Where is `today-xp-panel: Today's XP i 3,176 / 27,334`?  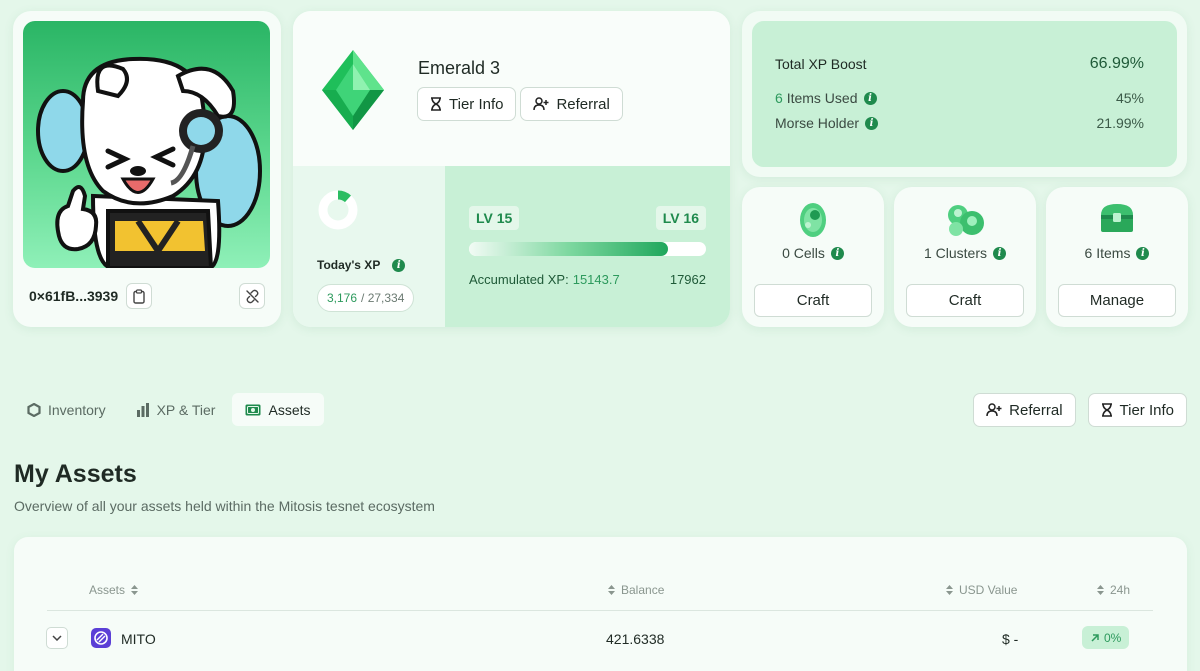 today-xp-panel: Today's XP i 3,176 / 27,334 is located at coordinates (369, 246).